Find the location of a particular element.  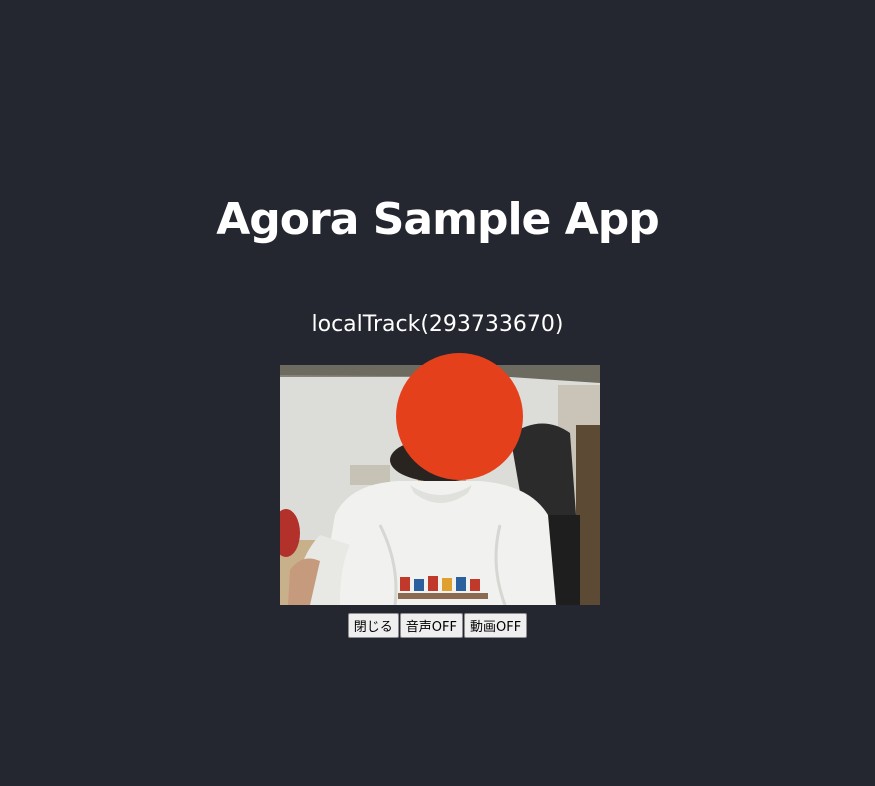

audio-off-button: 音声OFF is located at coordinates (431, 625).